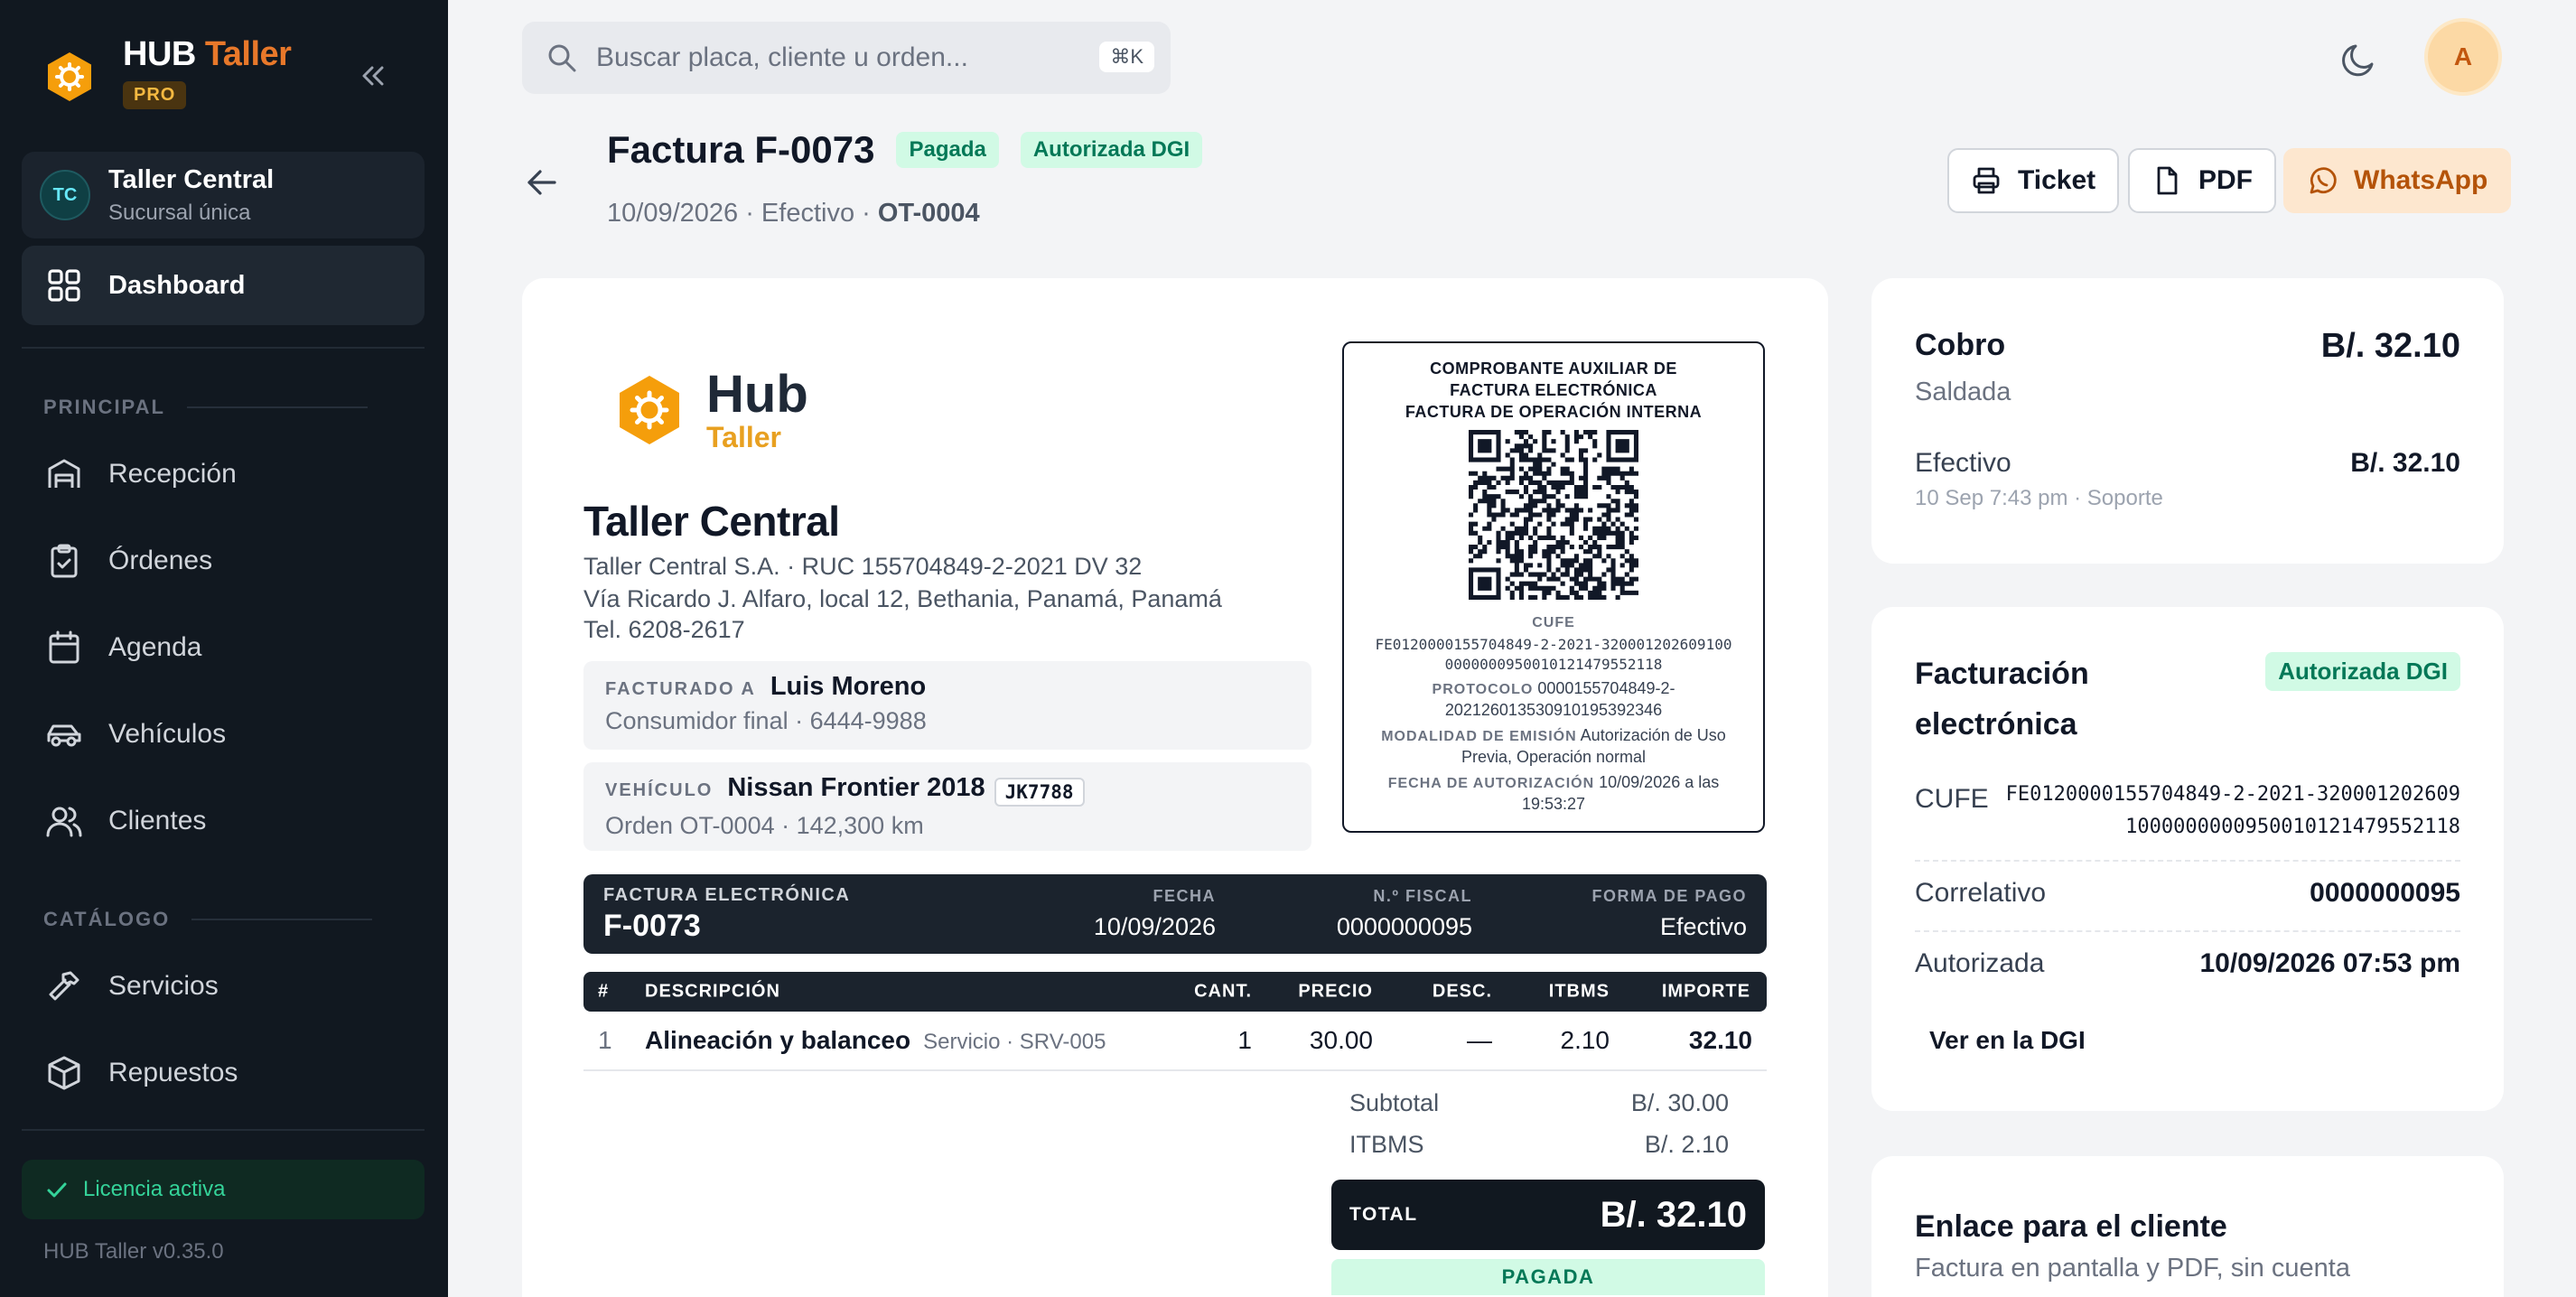  What do you see at coordinates (2007, 1040) in the screenshot?
I see `dgi-link: Ver en la DGI` at bounding box center [2007, 1040].